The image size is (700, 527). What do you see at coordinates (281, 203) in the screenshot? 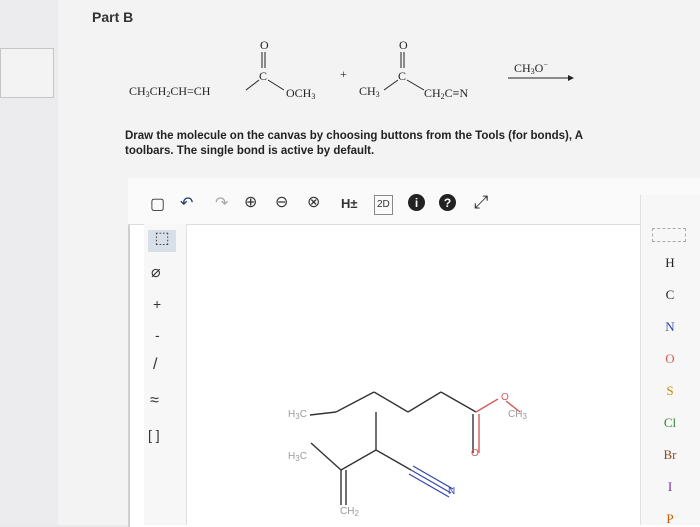
I see `zoom-out-button: ⊖` at bounding box center [281, 203].